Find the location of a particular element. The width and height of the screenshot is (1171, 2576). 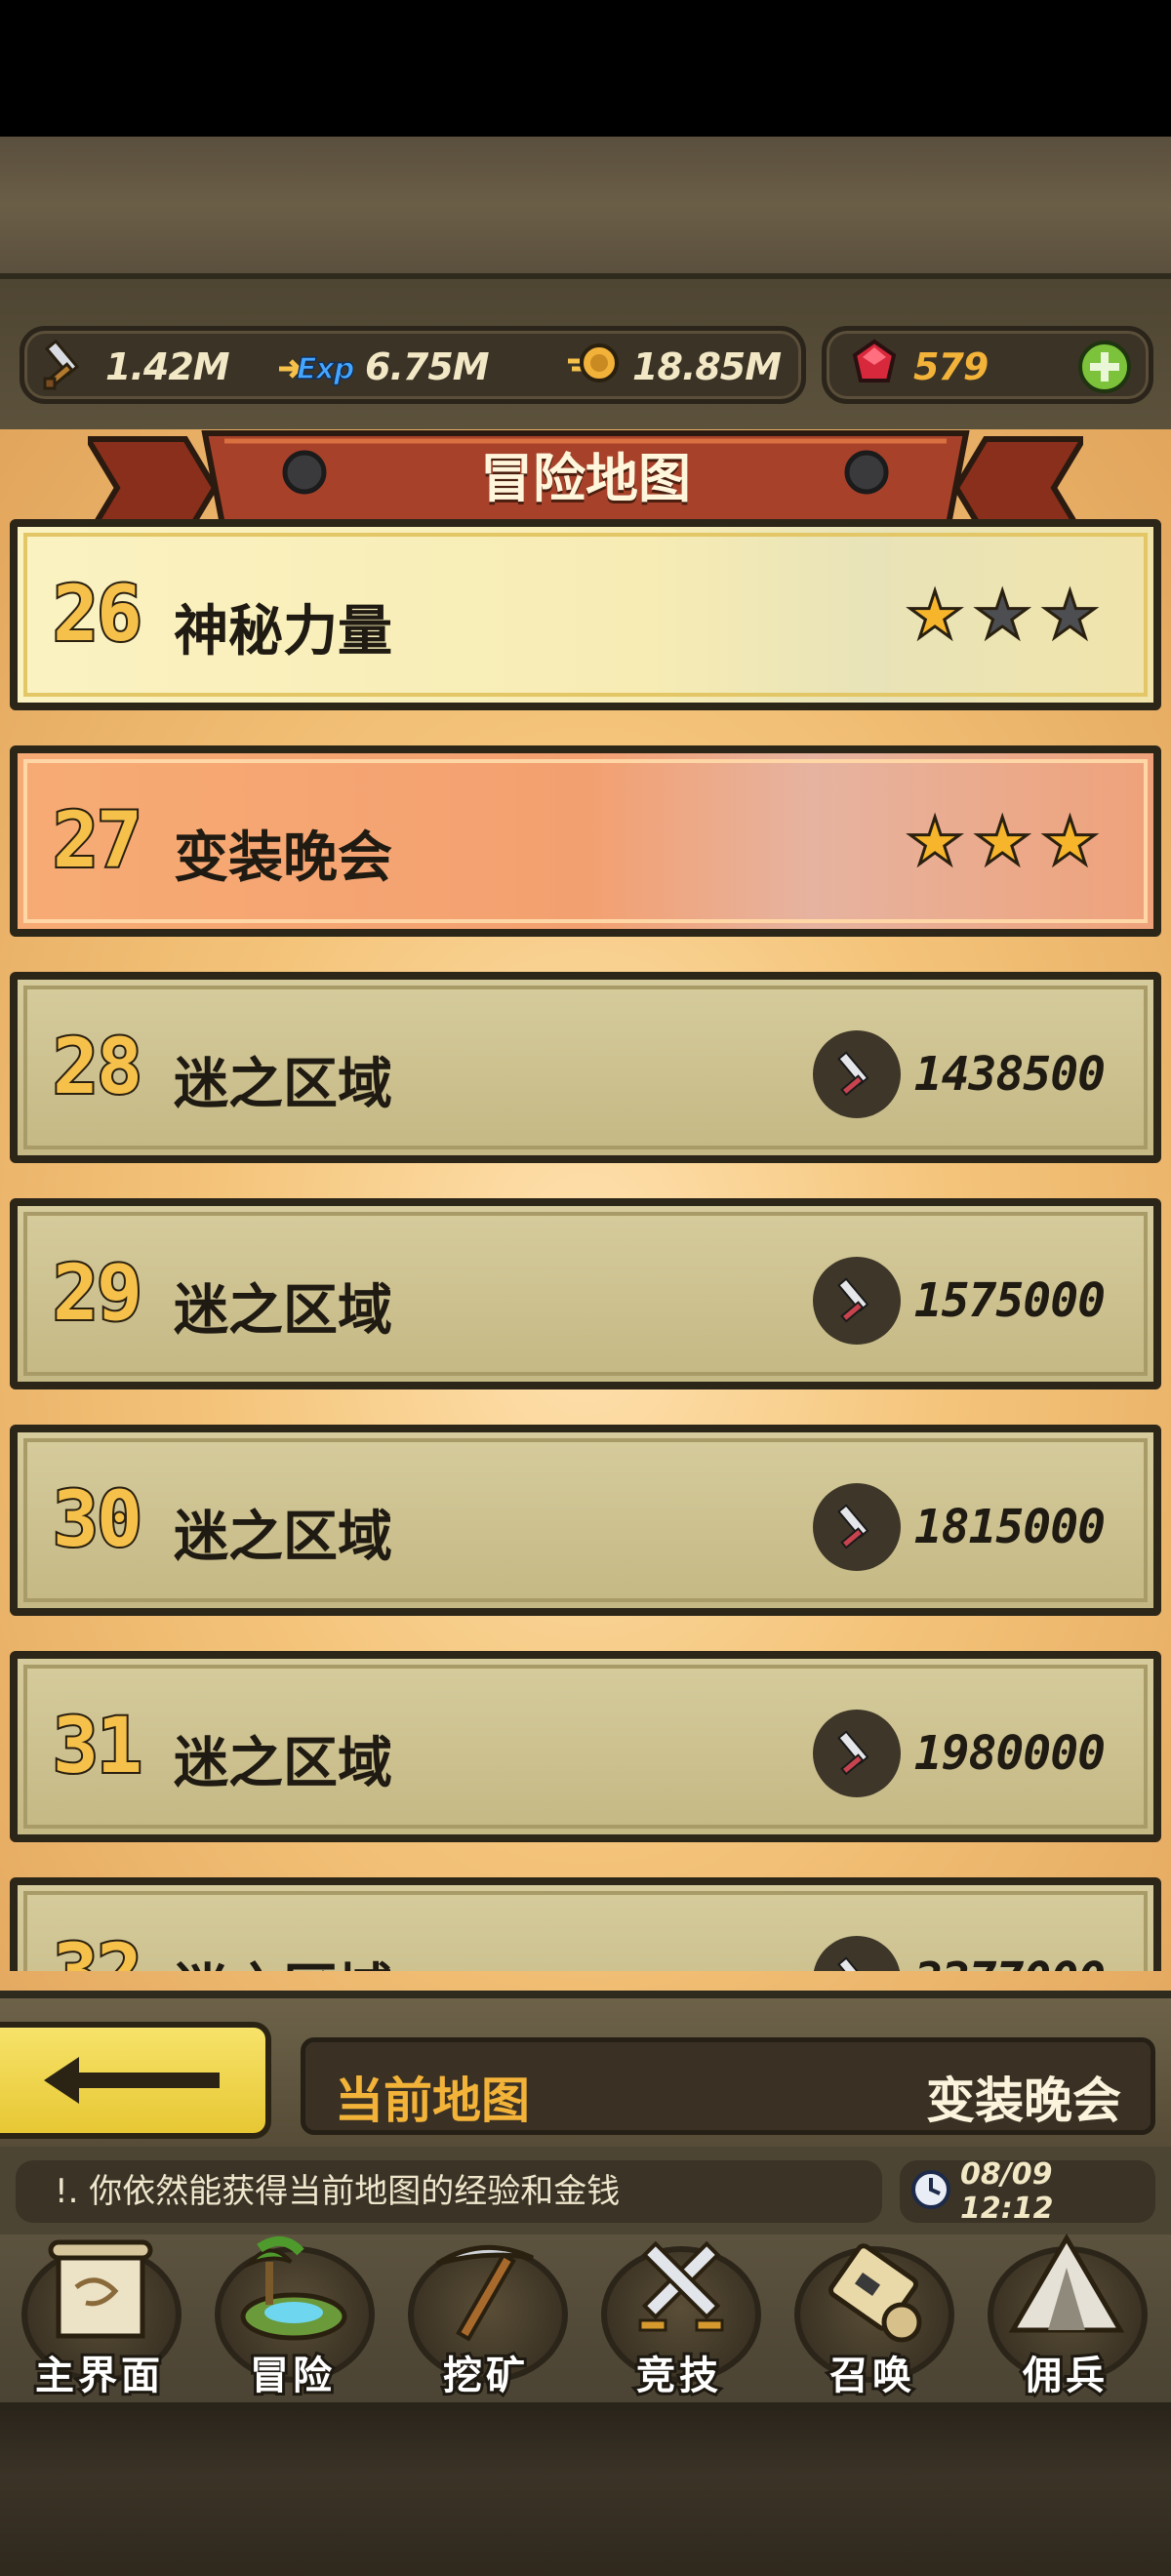

gold-value: 18.85M is located at coordinates (707, 366).